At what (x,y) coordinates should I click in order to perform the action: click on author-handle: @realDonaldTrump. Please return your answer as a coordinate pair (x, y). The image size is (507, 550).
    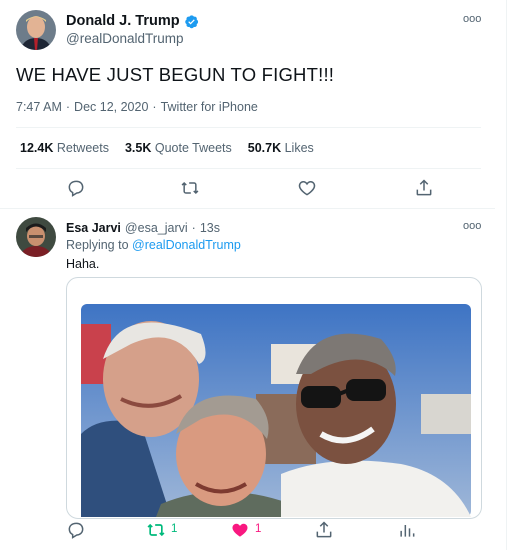
    Looking at the image, I should click on (125, 38).